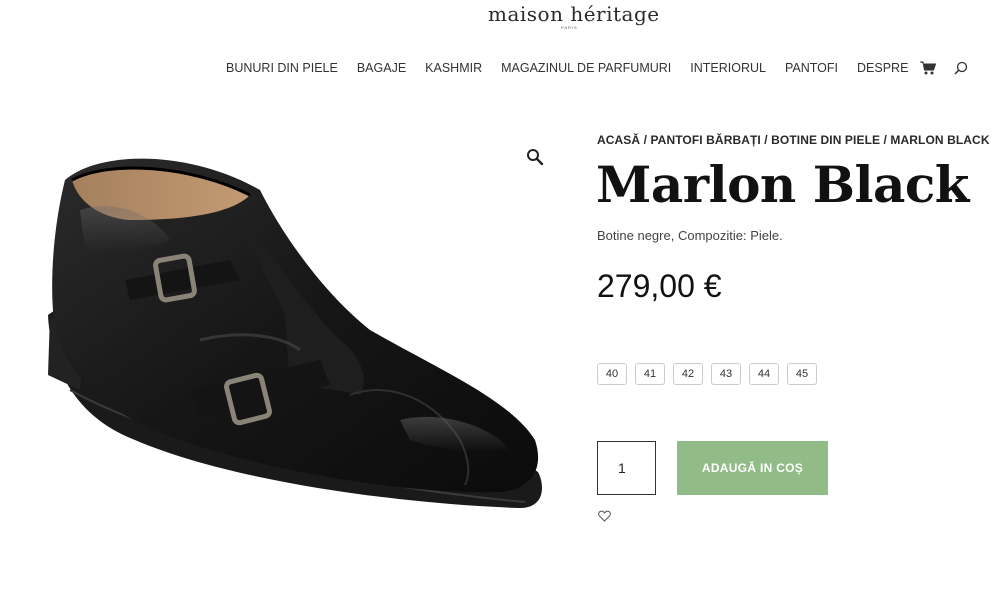 This screenshot has height=605, width=1000. Describe the element at coordinates (882, 68) in the screenshot. I see `nav-item-despre: DESPRE` at that location.